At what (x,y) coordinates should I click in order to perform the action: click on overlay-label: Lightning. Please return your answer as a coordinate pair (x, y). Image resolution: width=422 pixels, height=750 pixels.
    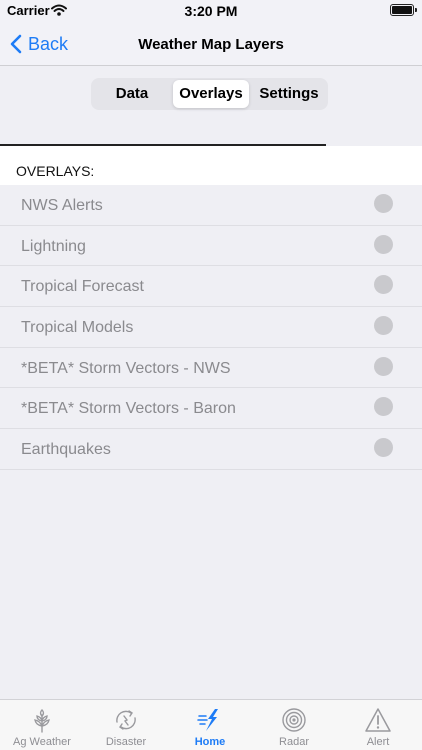
    Looking at the image, I should click on (53, 246).